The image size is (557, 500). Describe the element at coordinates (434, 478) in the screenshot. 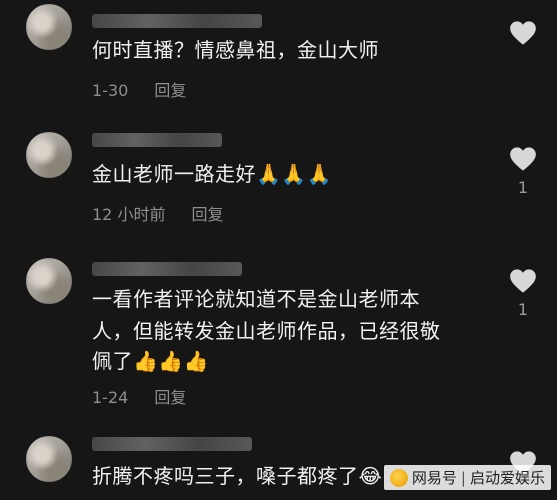

I see `watermark-source: 网易号` at that location.